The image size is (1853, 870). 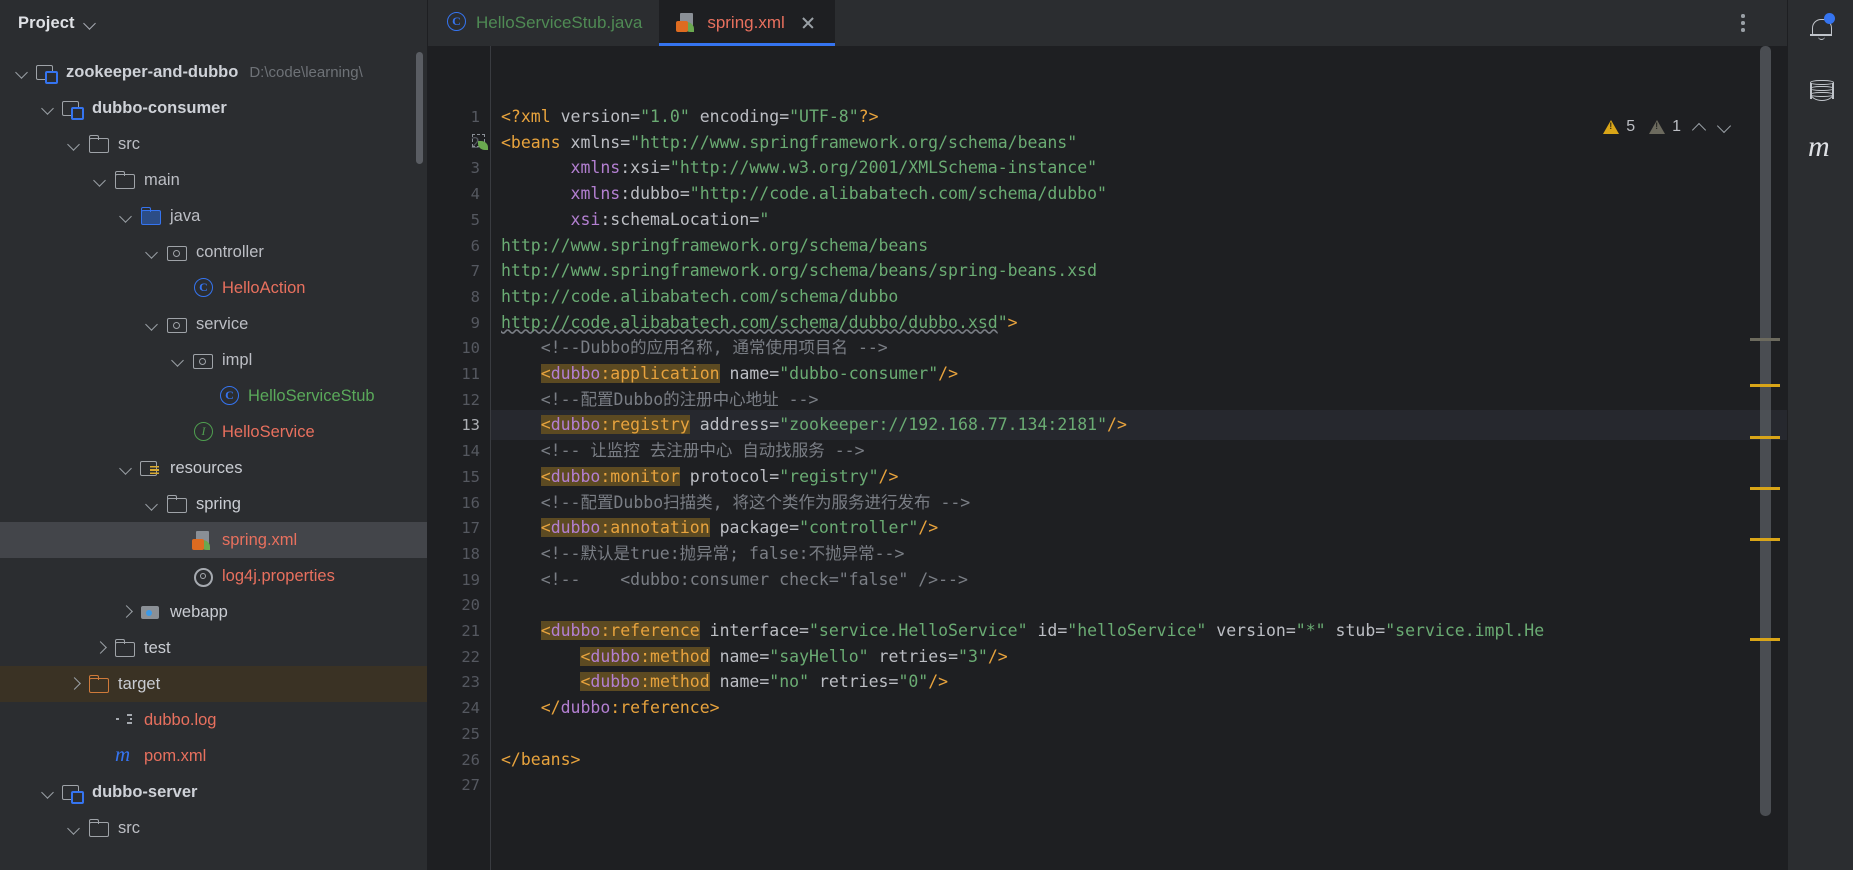 What do you see at coordinates (306, 72) in the screenshot?
I see `tree-item-path: D:\code\learning\` at bounding box center [306, 72].